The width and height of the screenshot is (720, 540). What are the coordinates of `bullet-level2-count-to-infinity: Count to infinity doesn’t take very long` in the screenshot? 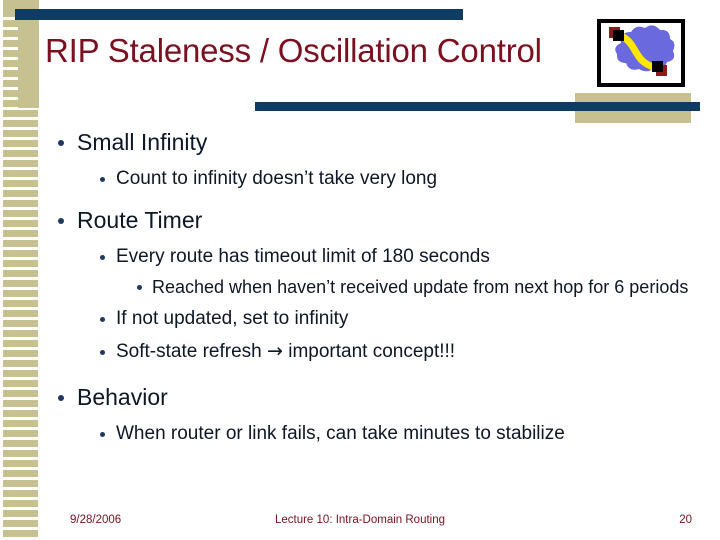 It's located at (375, 178).